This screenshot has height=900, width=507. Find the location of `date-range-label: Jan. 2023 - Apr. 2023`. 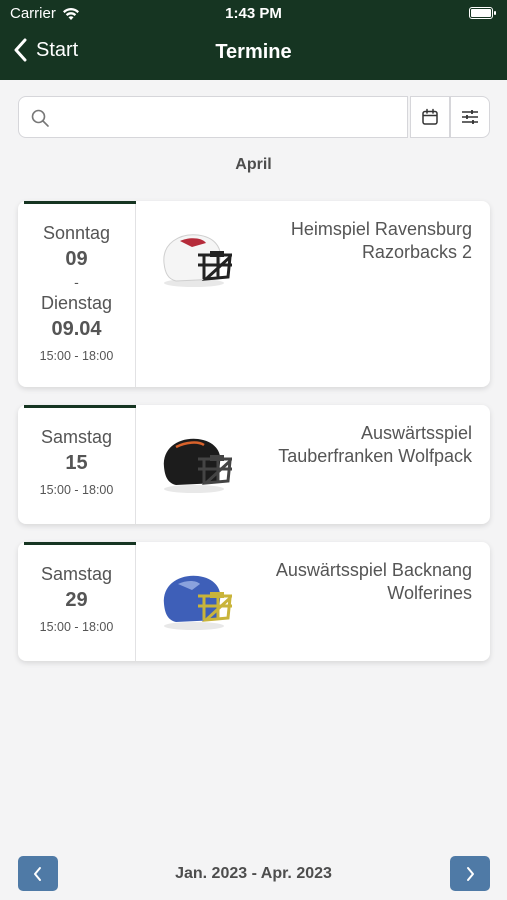

date-range-label: Jan. 2023 - Apr. 2023 is located at coordinates (253, 873).